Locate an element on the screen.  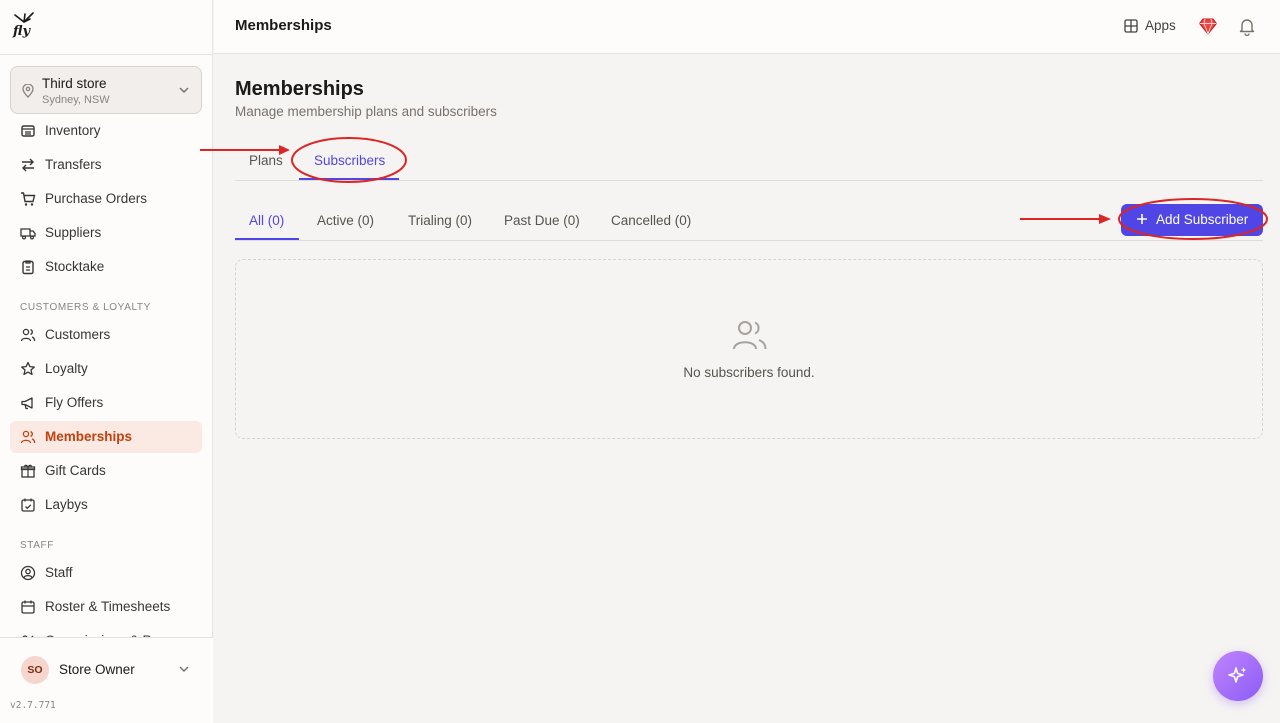
version-label: v2.7.771 is located at coordinates (33, 705).